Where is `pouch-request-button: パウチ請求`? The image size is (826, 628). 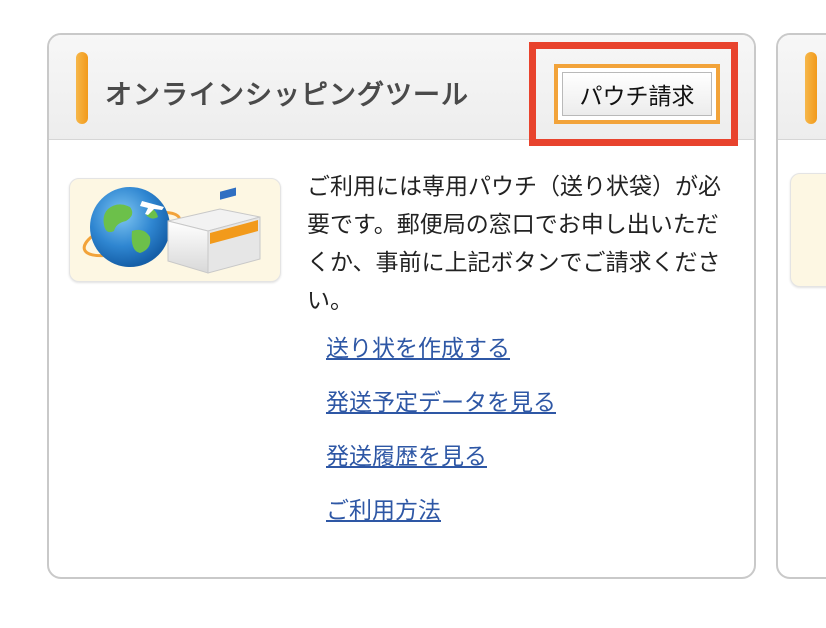 pouch-request-button: パウチ請求 is located at coordinates (637, 94).